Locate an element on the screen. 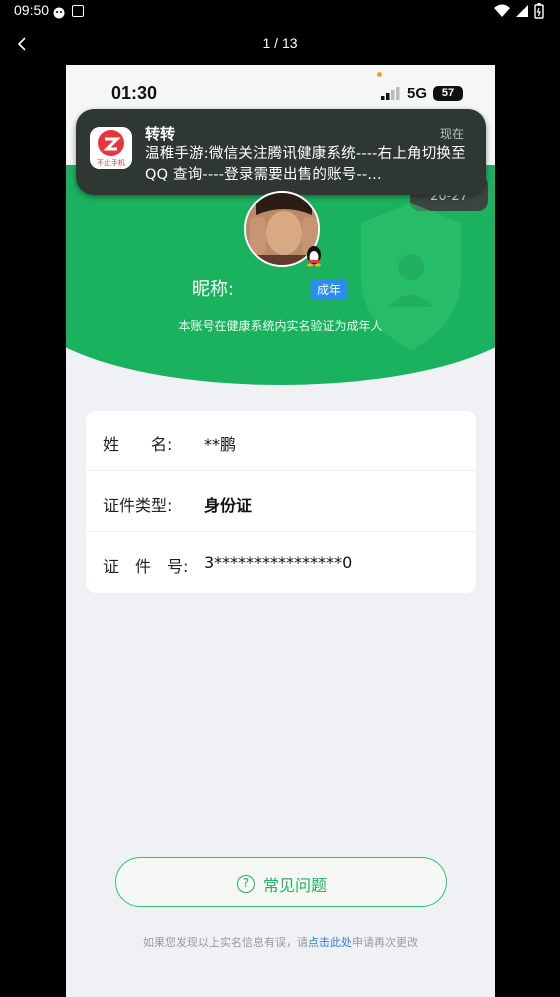 Image resolution: width=560 pixels, height=997 pixels. ios-status-right: 5G 57 is located at coordinates (421, 93).